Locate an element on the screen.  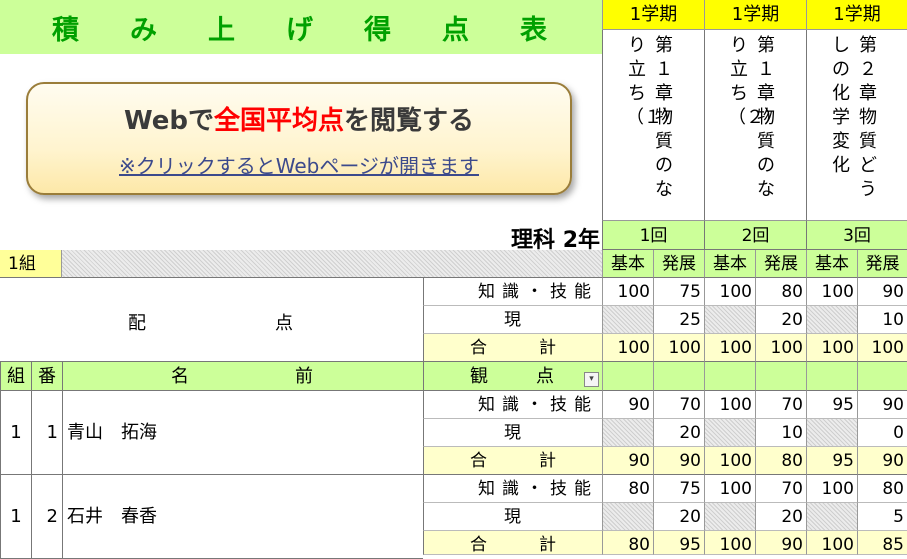
unit-title: 第１章 物質のな り立ち（１） is located at coordinates (653, 125).